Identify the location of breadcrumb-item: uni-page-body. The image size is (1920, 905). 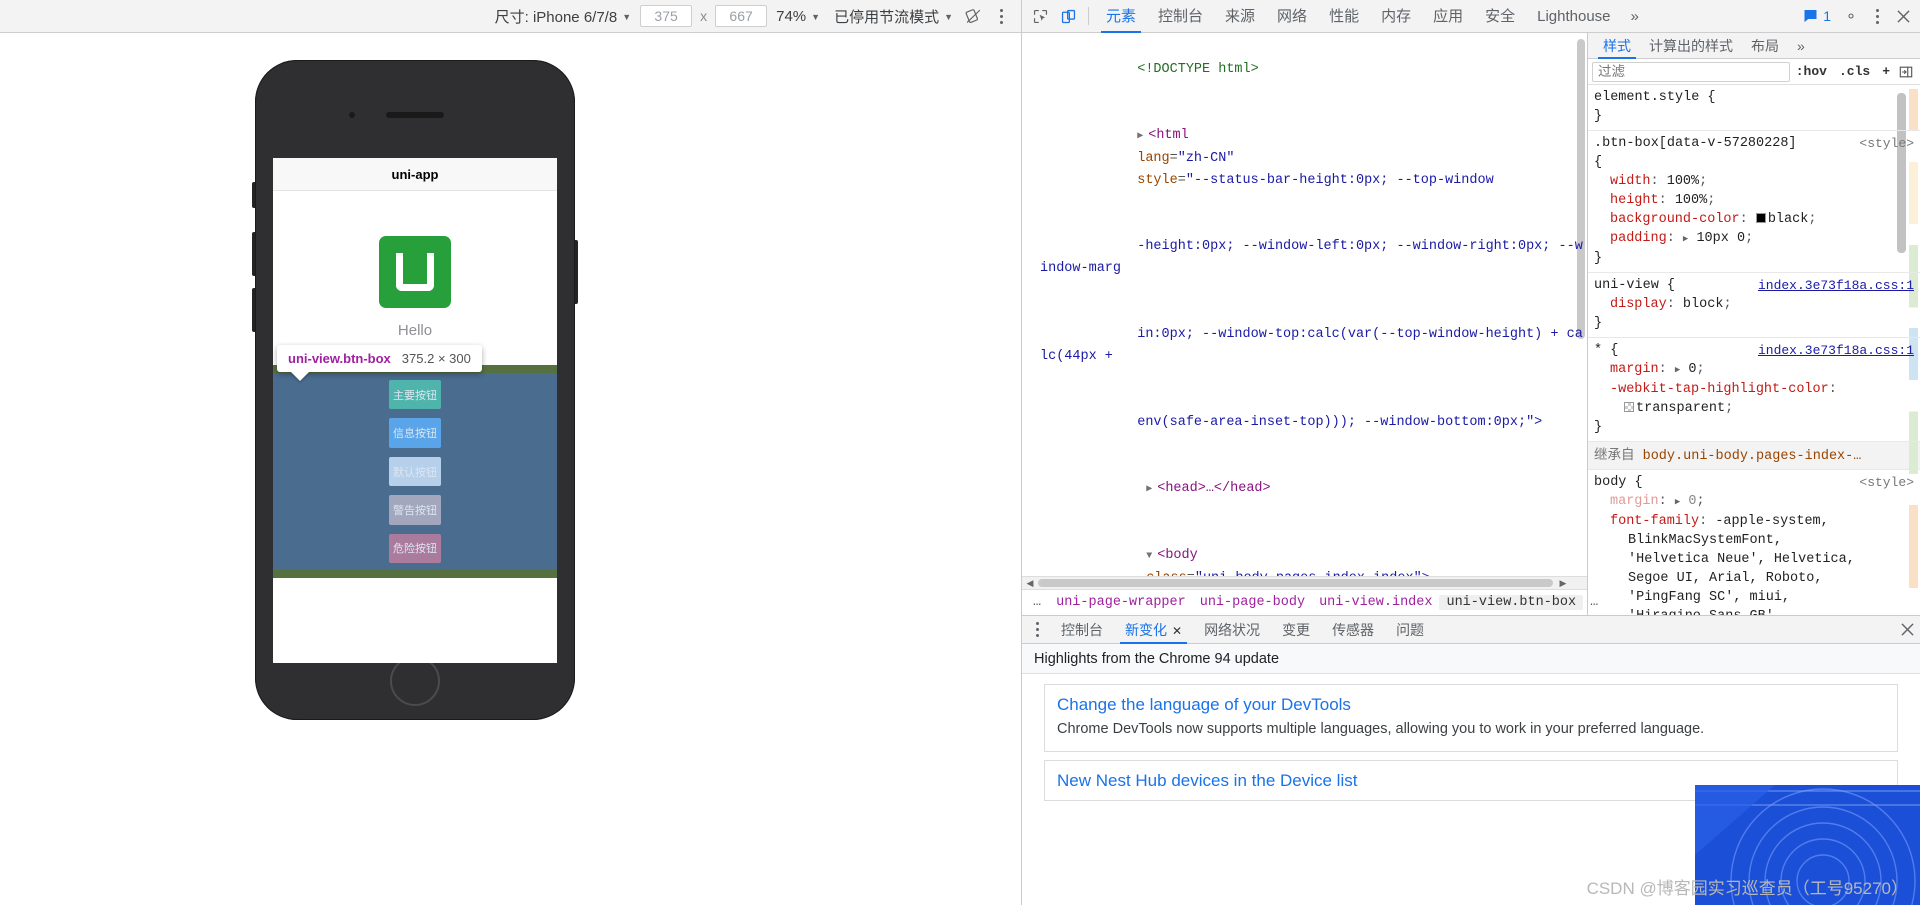
(1252, 602).